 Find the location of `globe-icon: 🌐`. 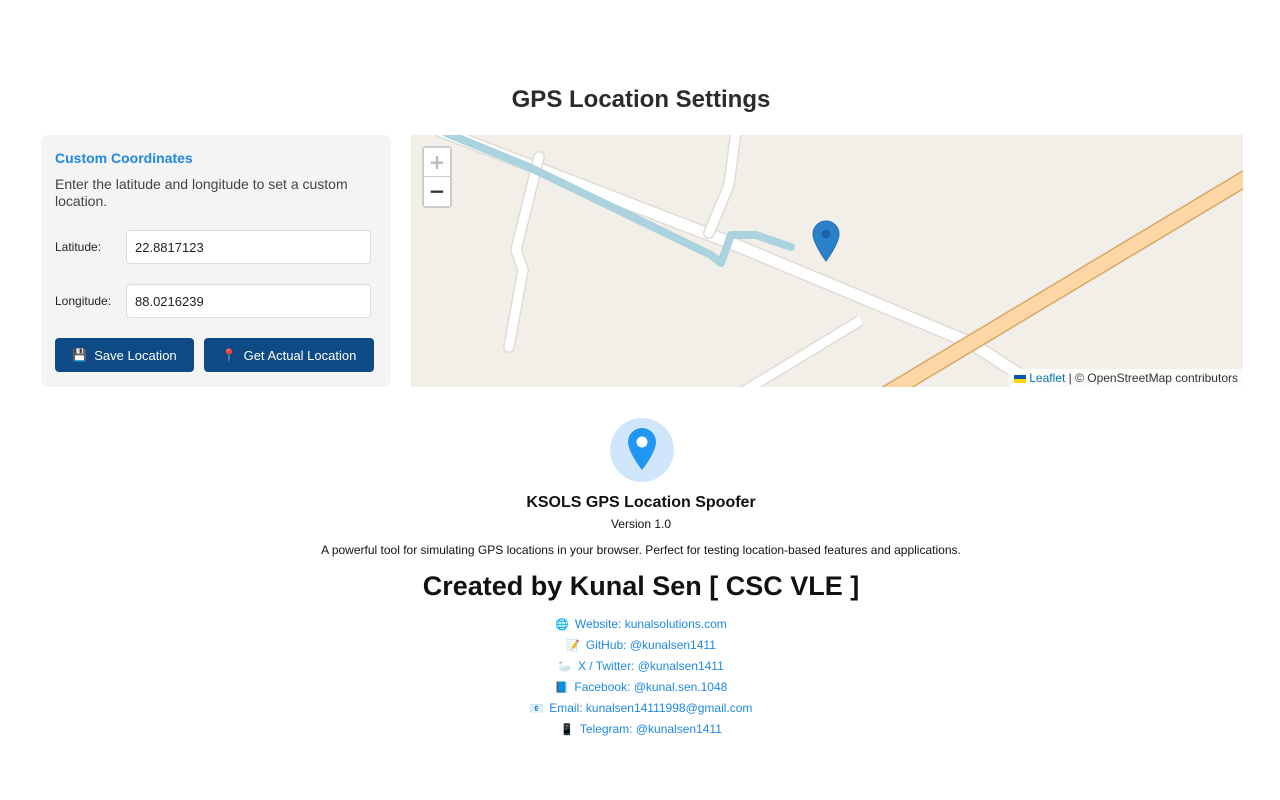

globe-icon: 🌐 is located at coordinates (562, 625).